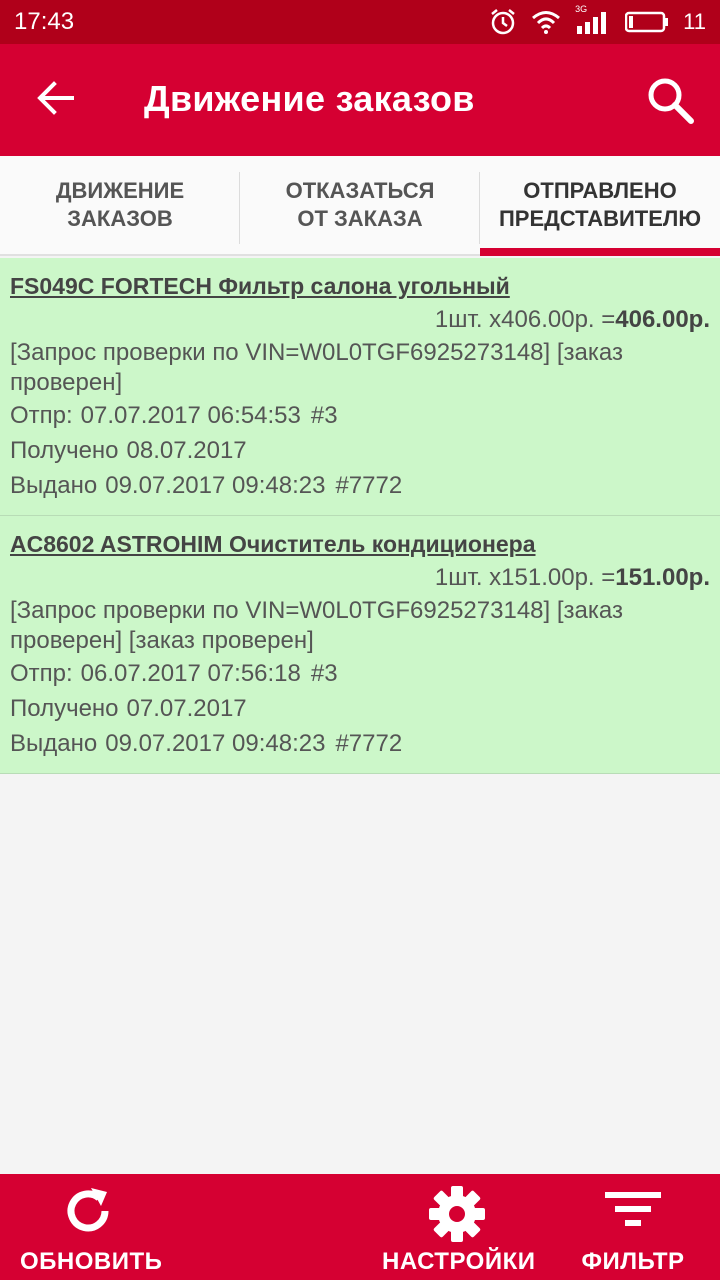  I want to click on filter-icon, so click(633, 1211).